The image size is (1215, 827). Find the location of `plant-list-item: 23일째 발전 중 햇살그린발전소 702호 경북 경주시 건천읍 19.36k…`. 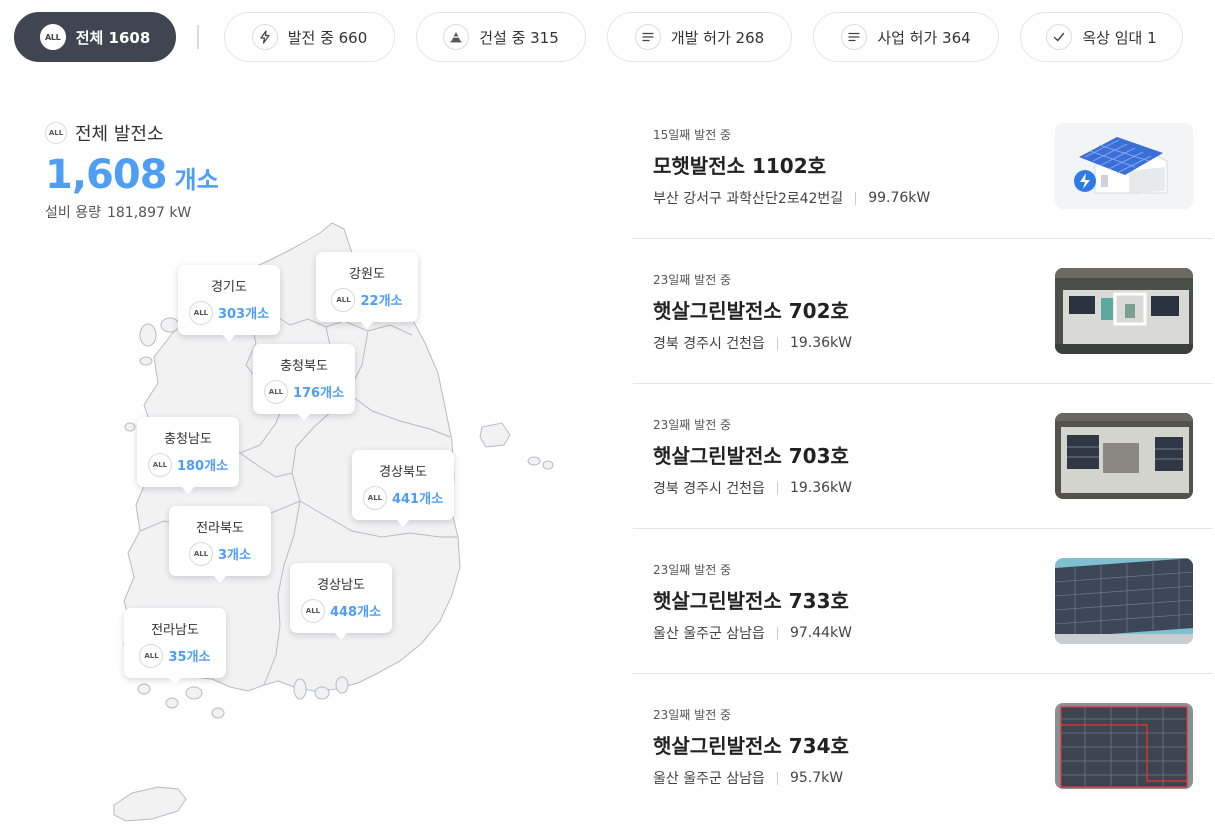

plant-list-item: 23일째 발전 중 햇살그린발전소 702호 경북 경주시 건천읍 19.36k… is located at coordinates (923, 311).